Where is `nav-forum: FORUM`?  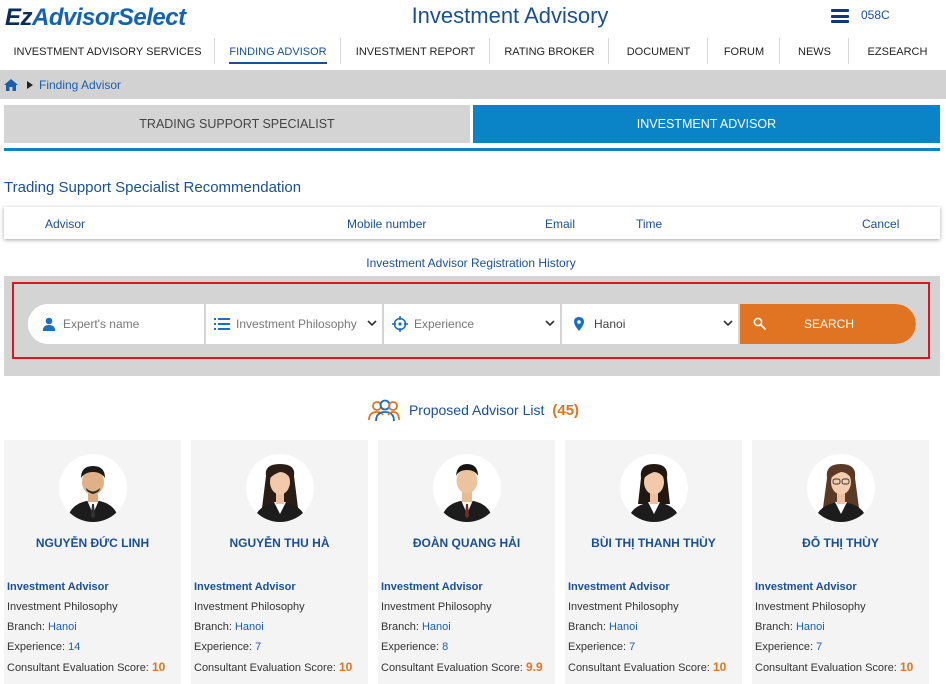
nav-forum: FORUM is located at coordinates (744, 52).